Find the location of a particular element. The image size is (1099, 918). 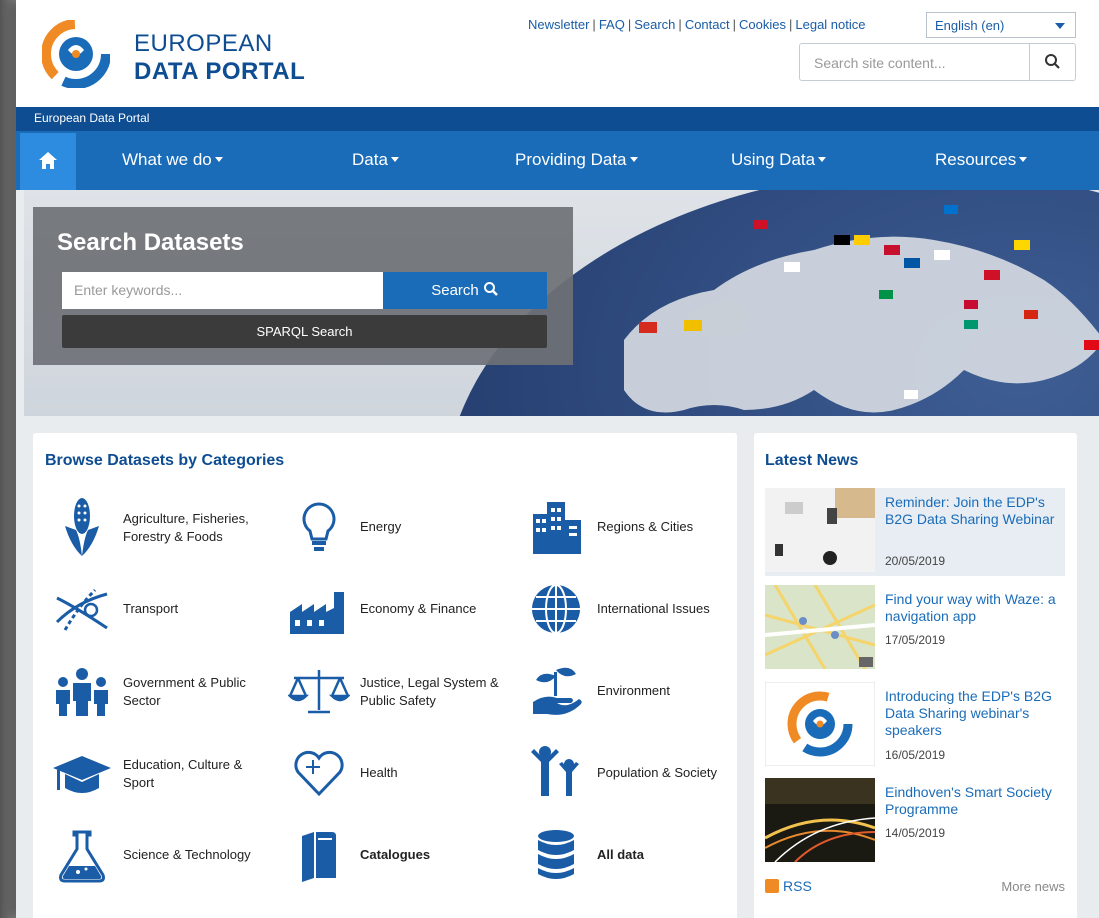

rss-icon is located at coordinates (772, 886).